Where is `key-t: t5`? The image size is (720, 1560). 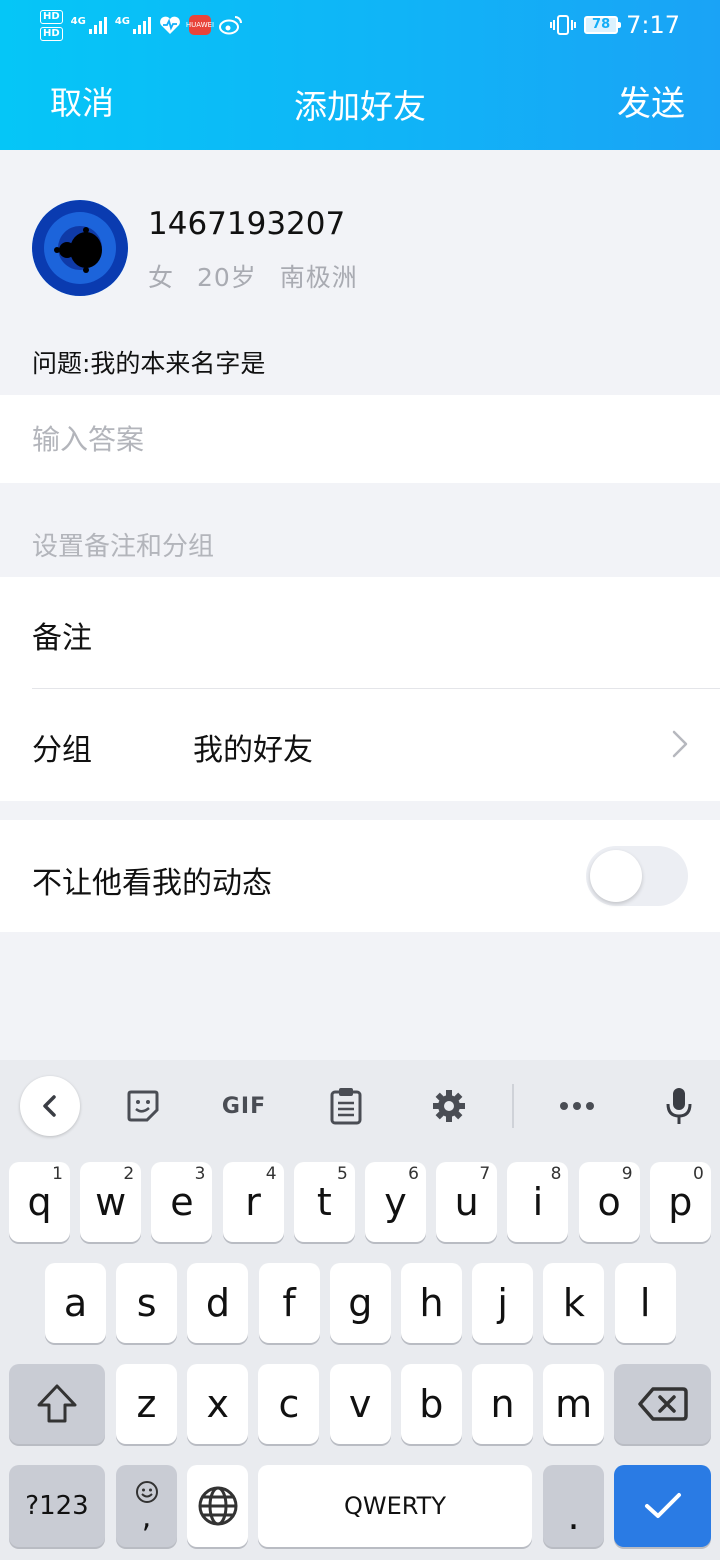
key-t: t5 is located at coordinates (324, 1202).